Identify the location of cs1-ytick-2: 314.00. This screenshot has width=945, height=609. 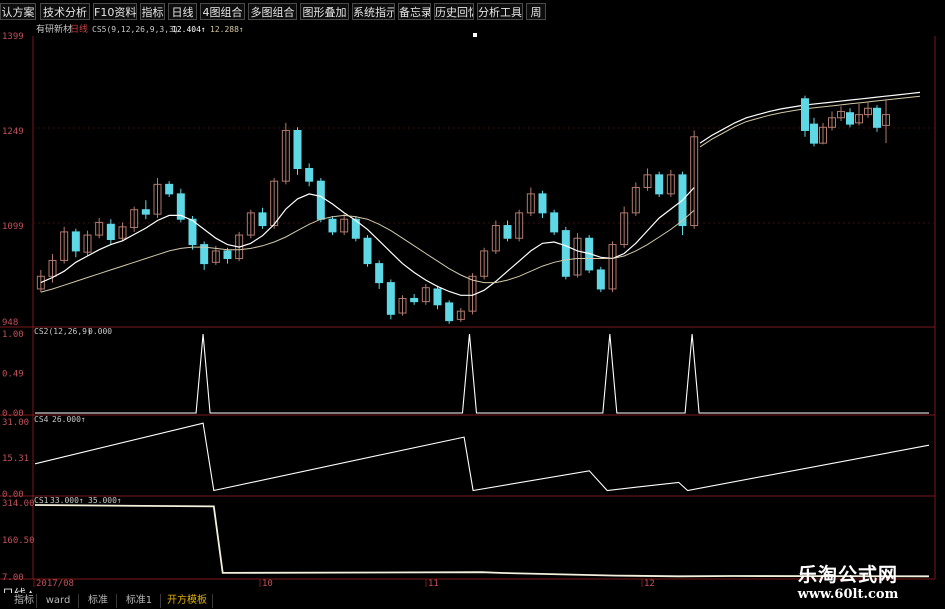
(18, 504).